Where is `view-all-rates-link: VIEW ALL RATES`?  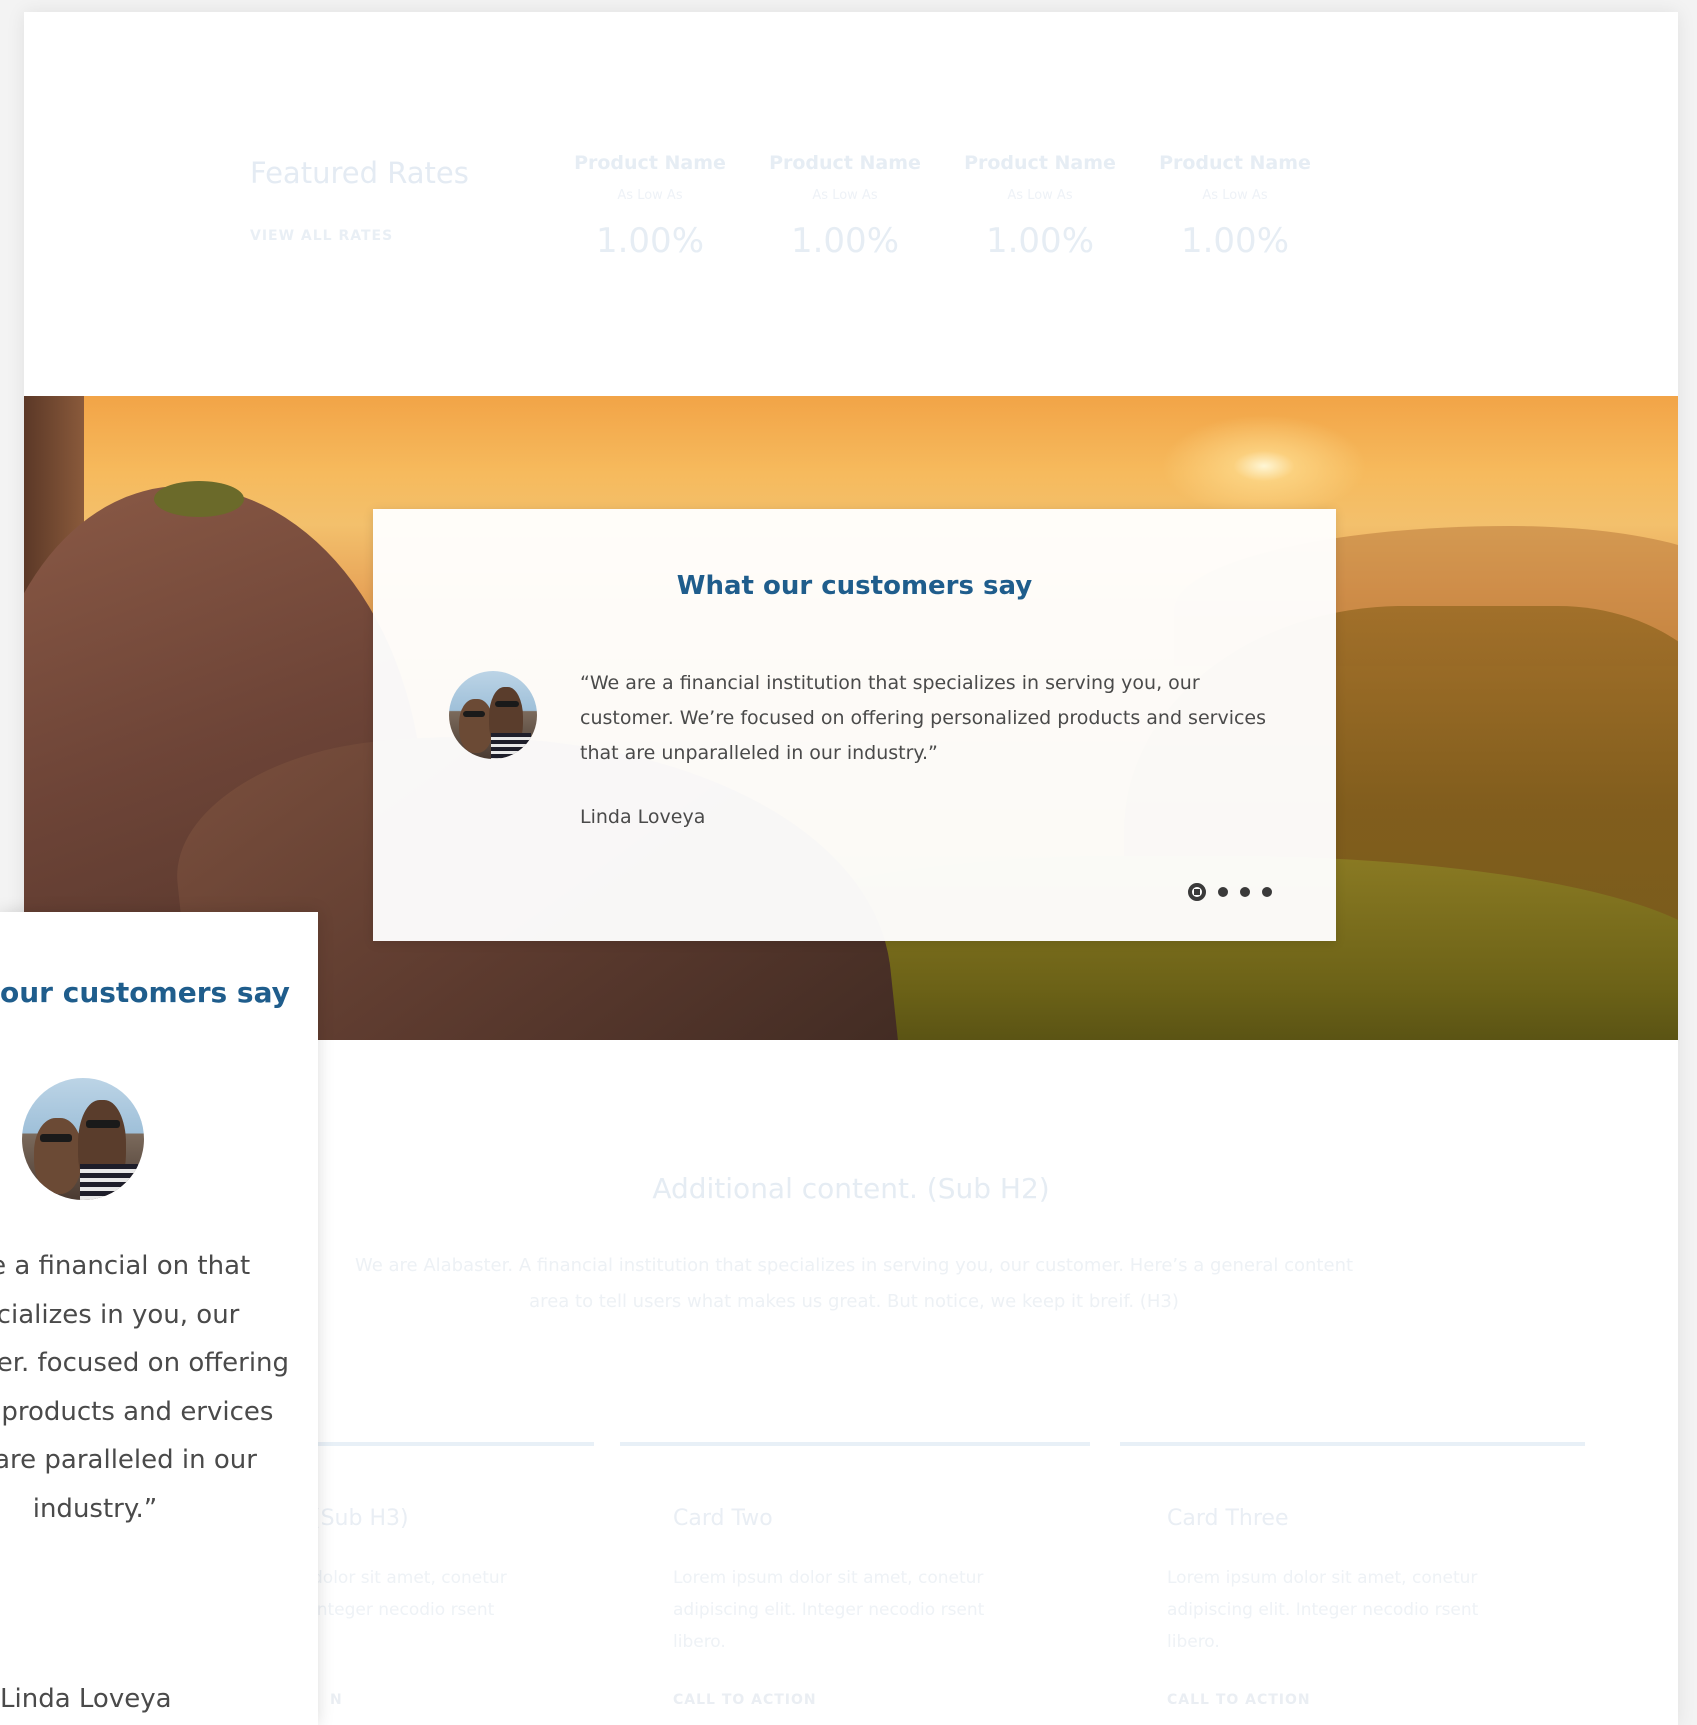 view-all-rates-link: VIEW ALL RATES is located at coordinates (321, 236).